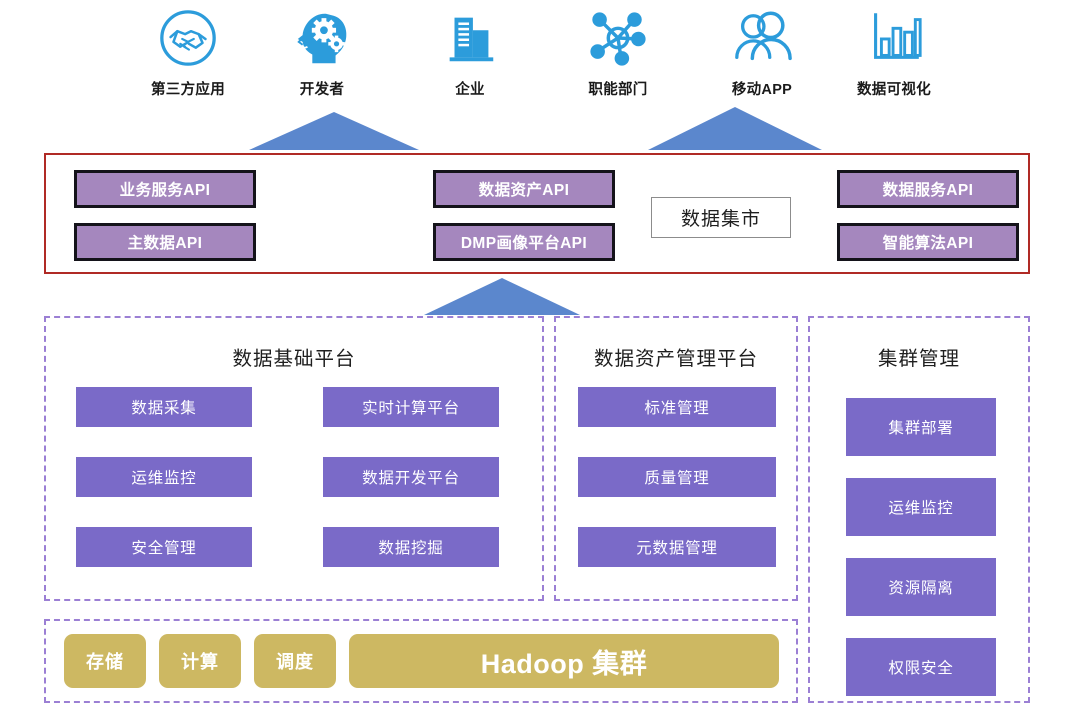 Image resolution: width=1080 pixels, height=708 pixels. I want to click on consumer-label: 企业, so click(470, 90).